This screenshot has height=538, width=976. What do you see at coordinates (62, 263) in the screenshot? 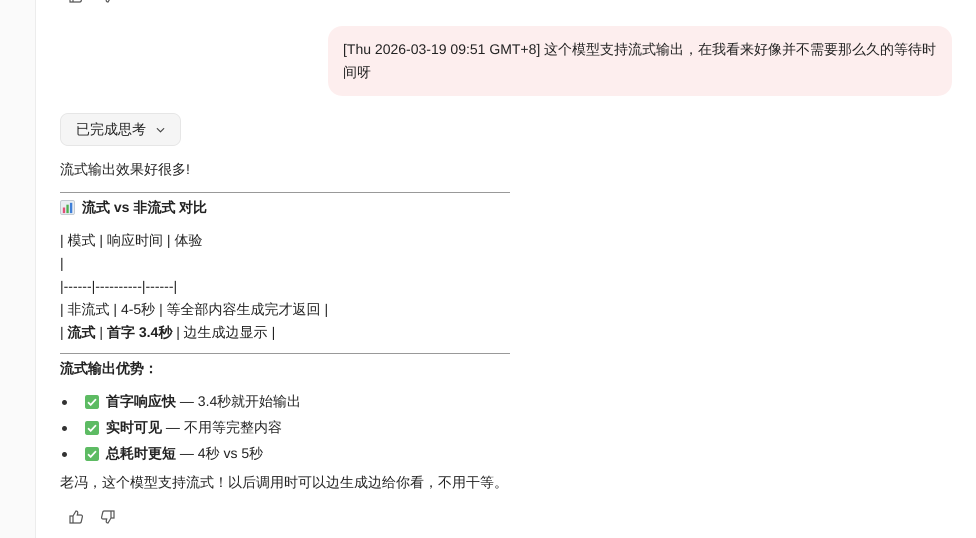
I see `table-line: |` at bounding box center [62, 263].